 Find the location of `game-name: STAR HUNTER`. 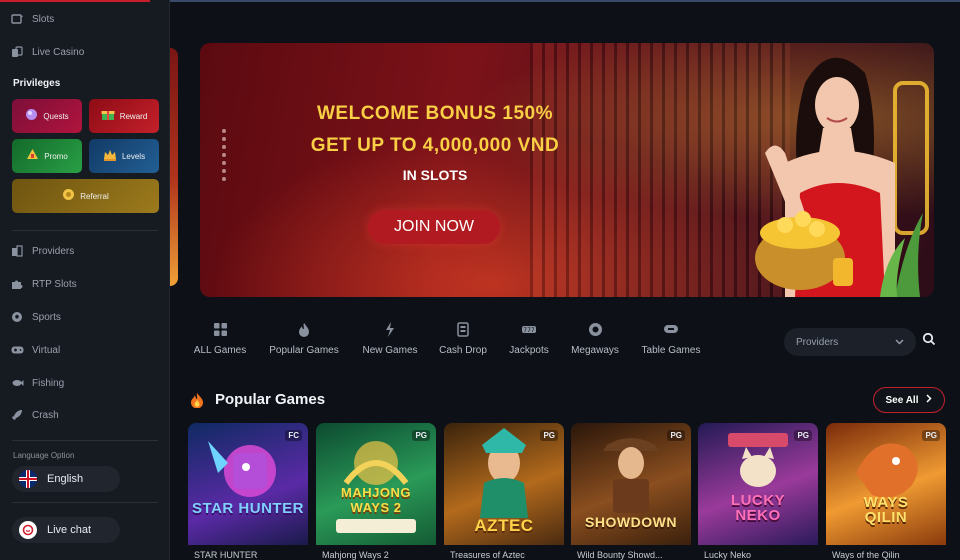

game-name: STAR HUNTER is located at coordinates (226, 555).